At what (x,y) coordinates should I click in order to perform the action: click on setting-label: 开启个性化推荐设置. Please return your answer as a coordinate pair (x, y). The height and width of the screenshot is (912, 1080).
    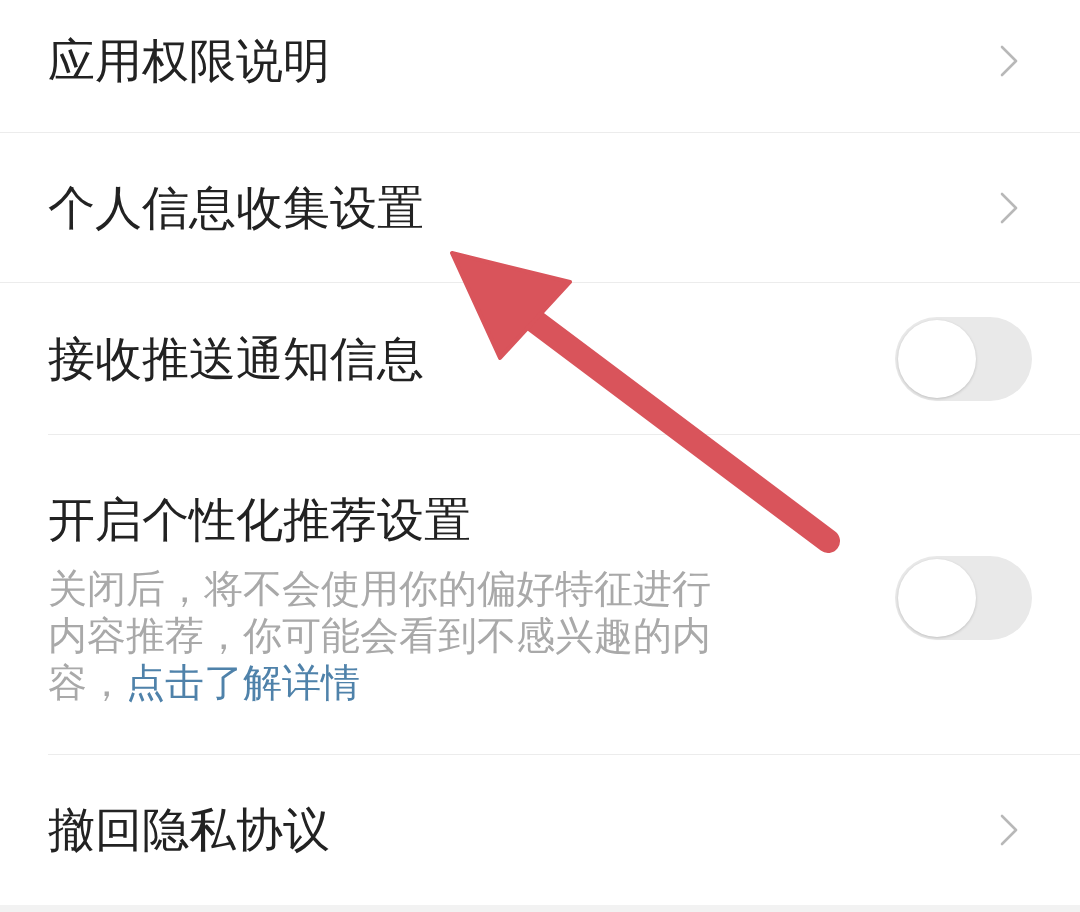
    Looking at the image, I should click on (259, 520).